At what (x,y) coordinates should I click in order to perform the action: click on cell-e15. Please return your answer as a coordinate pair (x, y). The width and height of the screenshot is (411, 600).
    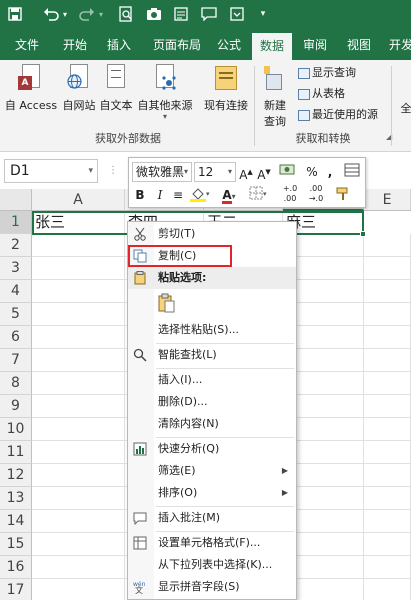
    Looking at the image, I should click on (387, 544).